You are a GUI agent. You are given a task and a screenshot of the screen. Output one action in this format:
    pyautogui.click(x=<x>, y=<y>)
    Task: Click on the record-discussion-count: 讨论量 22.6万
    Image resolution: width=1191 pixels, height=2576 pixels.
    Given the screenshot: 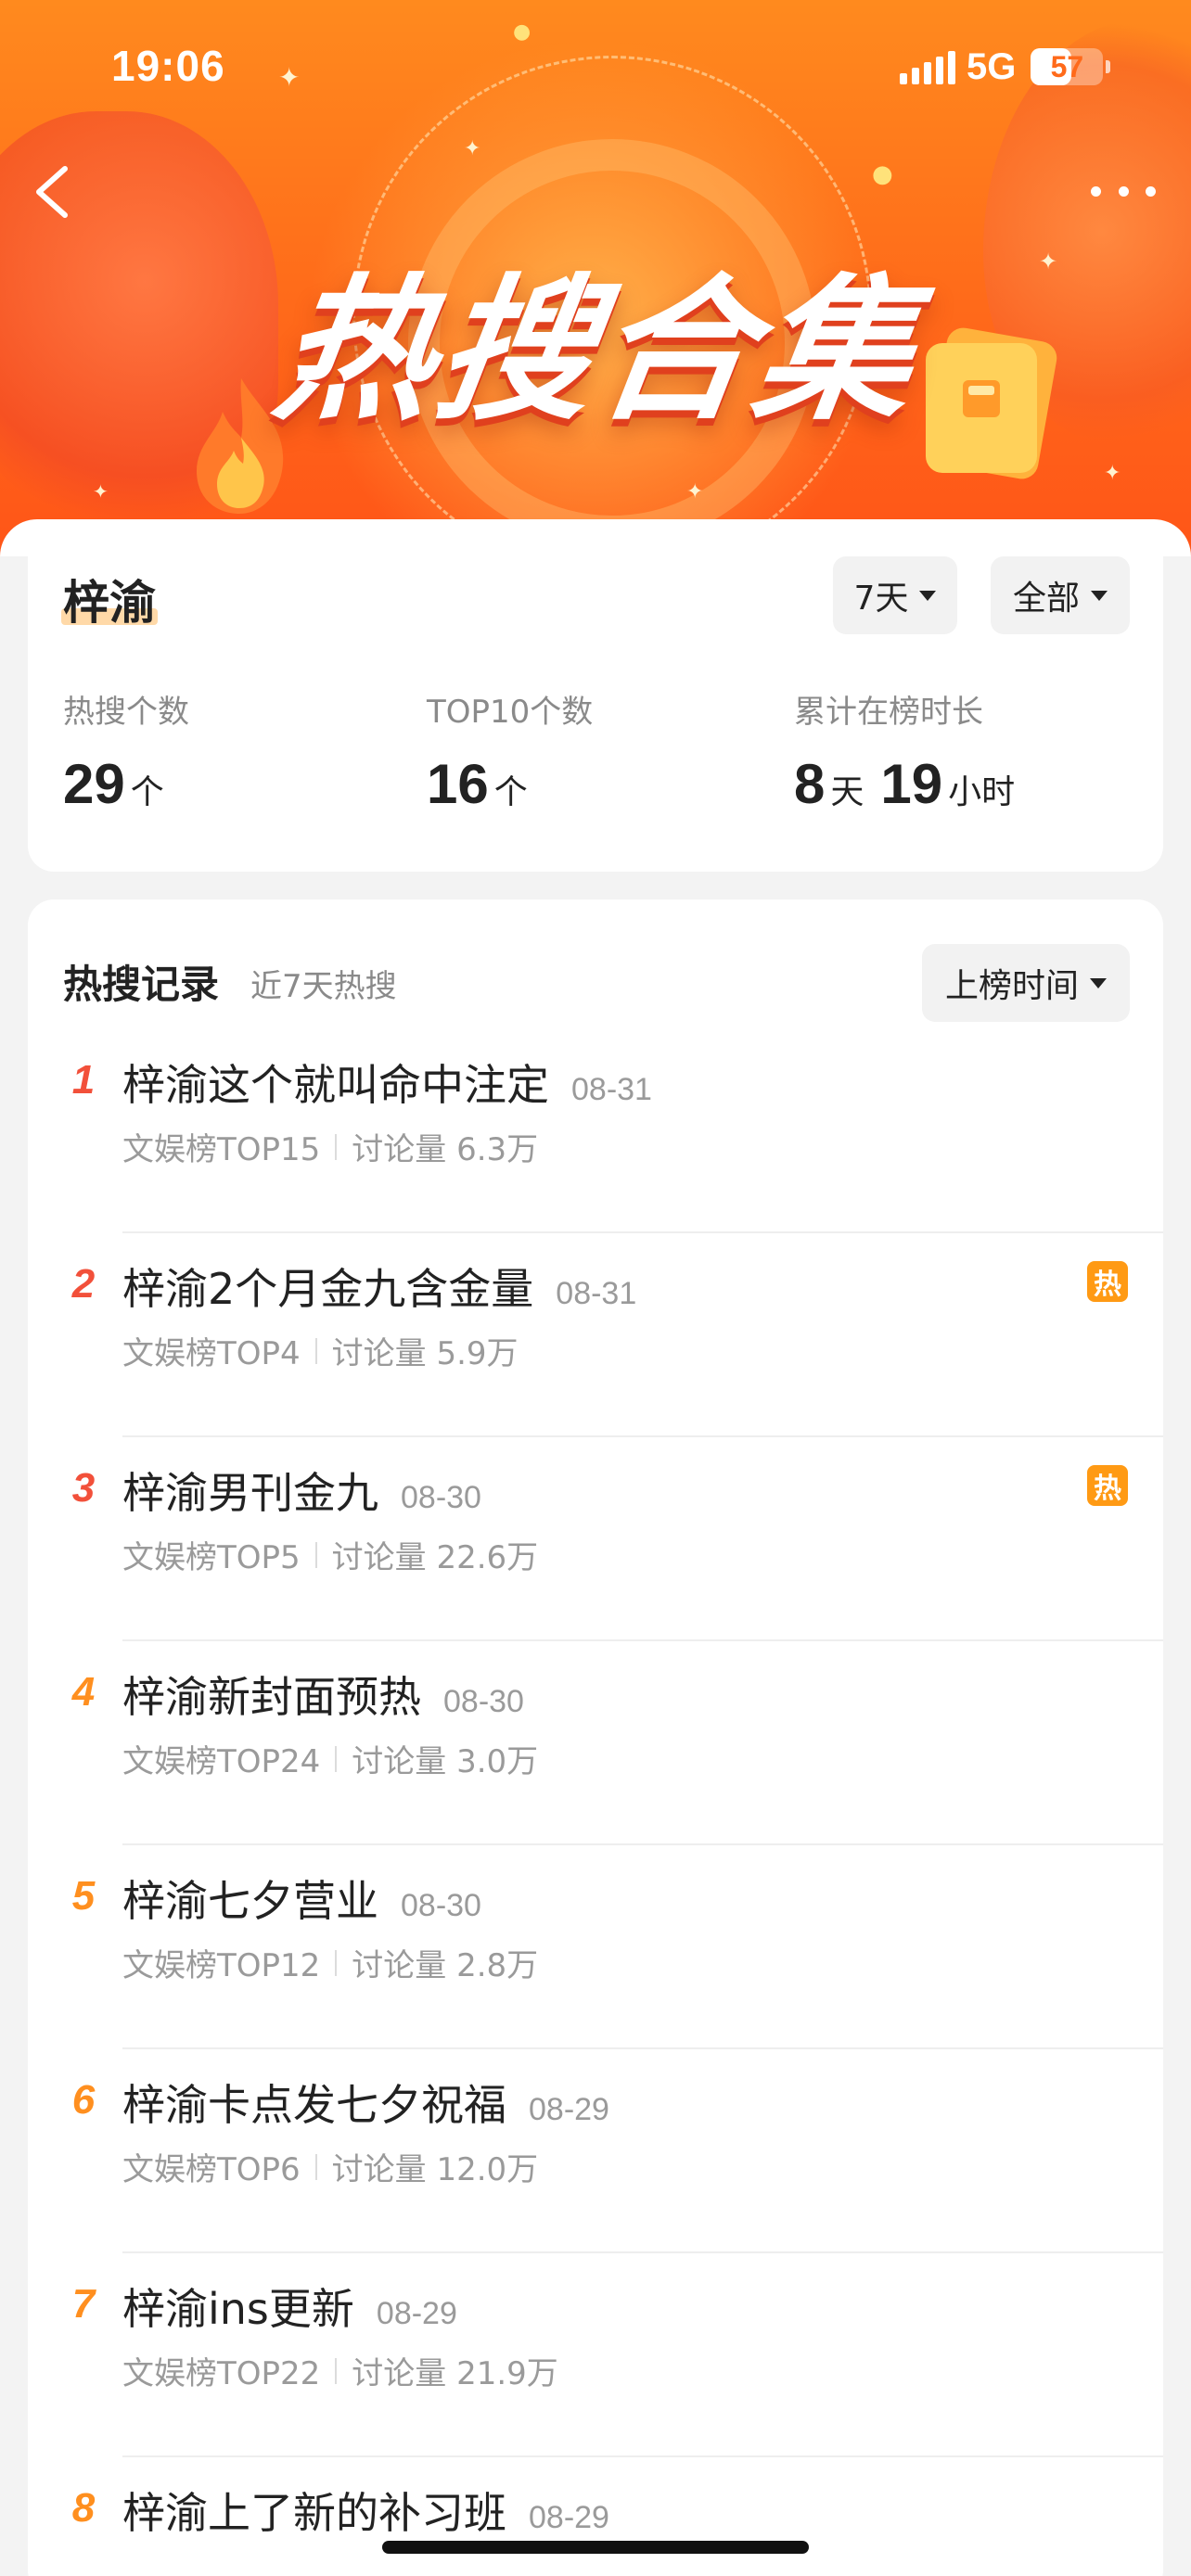 What is the action you would take?
    pyautogui.click(x=435, y=1558)
    